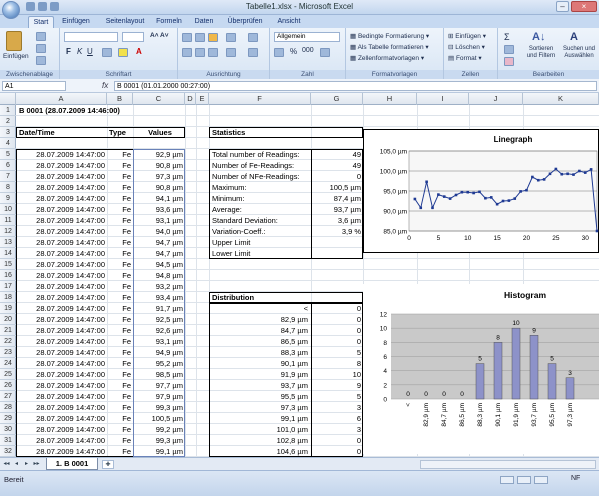  What do you see at coordinates (76, 22) in the screenshot?
I see `tab-einfuegen: Einfügen` at bounding box center [76, 22].